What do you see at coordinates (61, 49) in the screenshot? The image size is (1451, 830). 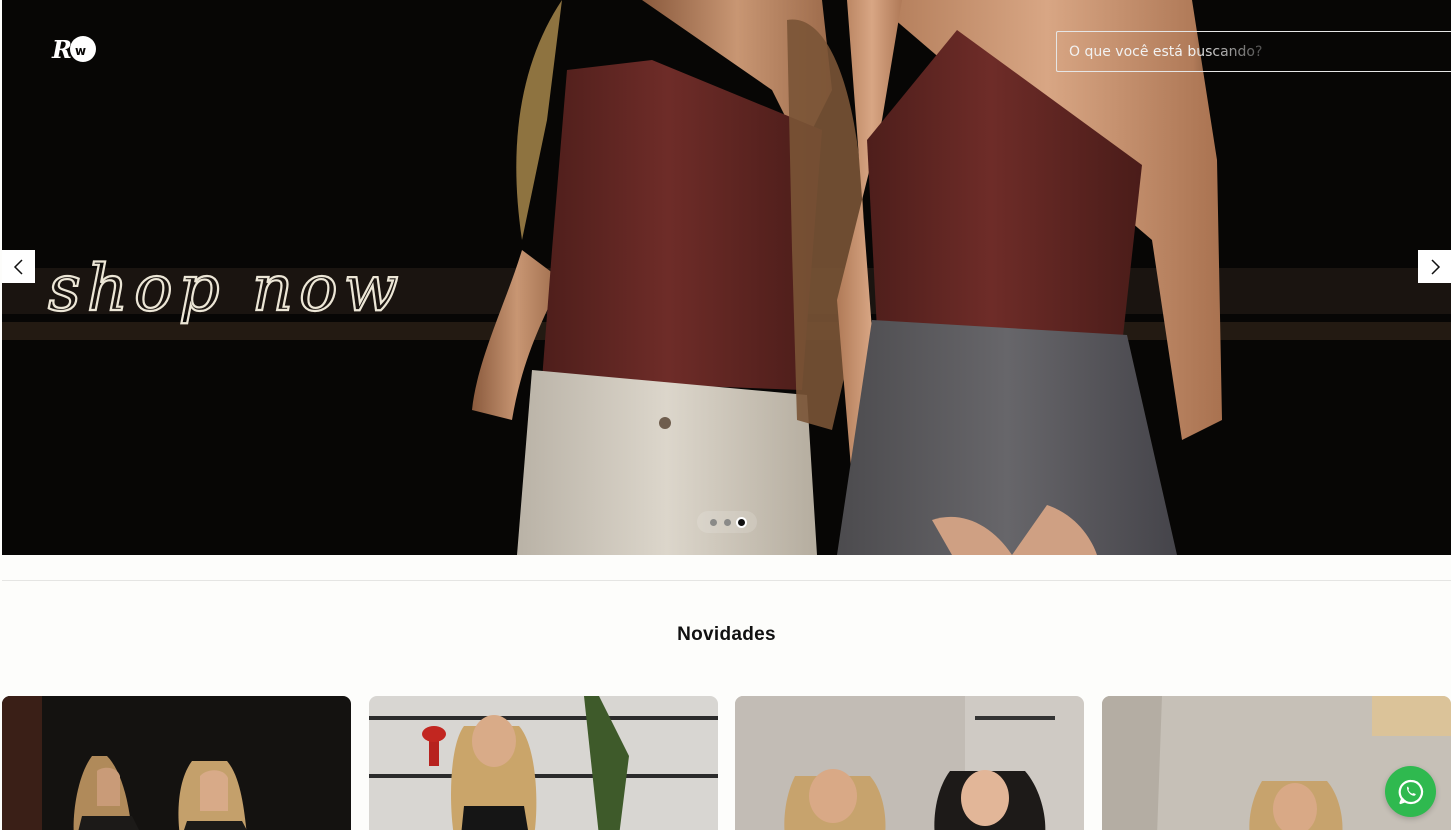 I see `svg-text: R` at bounding box center [61, 49].